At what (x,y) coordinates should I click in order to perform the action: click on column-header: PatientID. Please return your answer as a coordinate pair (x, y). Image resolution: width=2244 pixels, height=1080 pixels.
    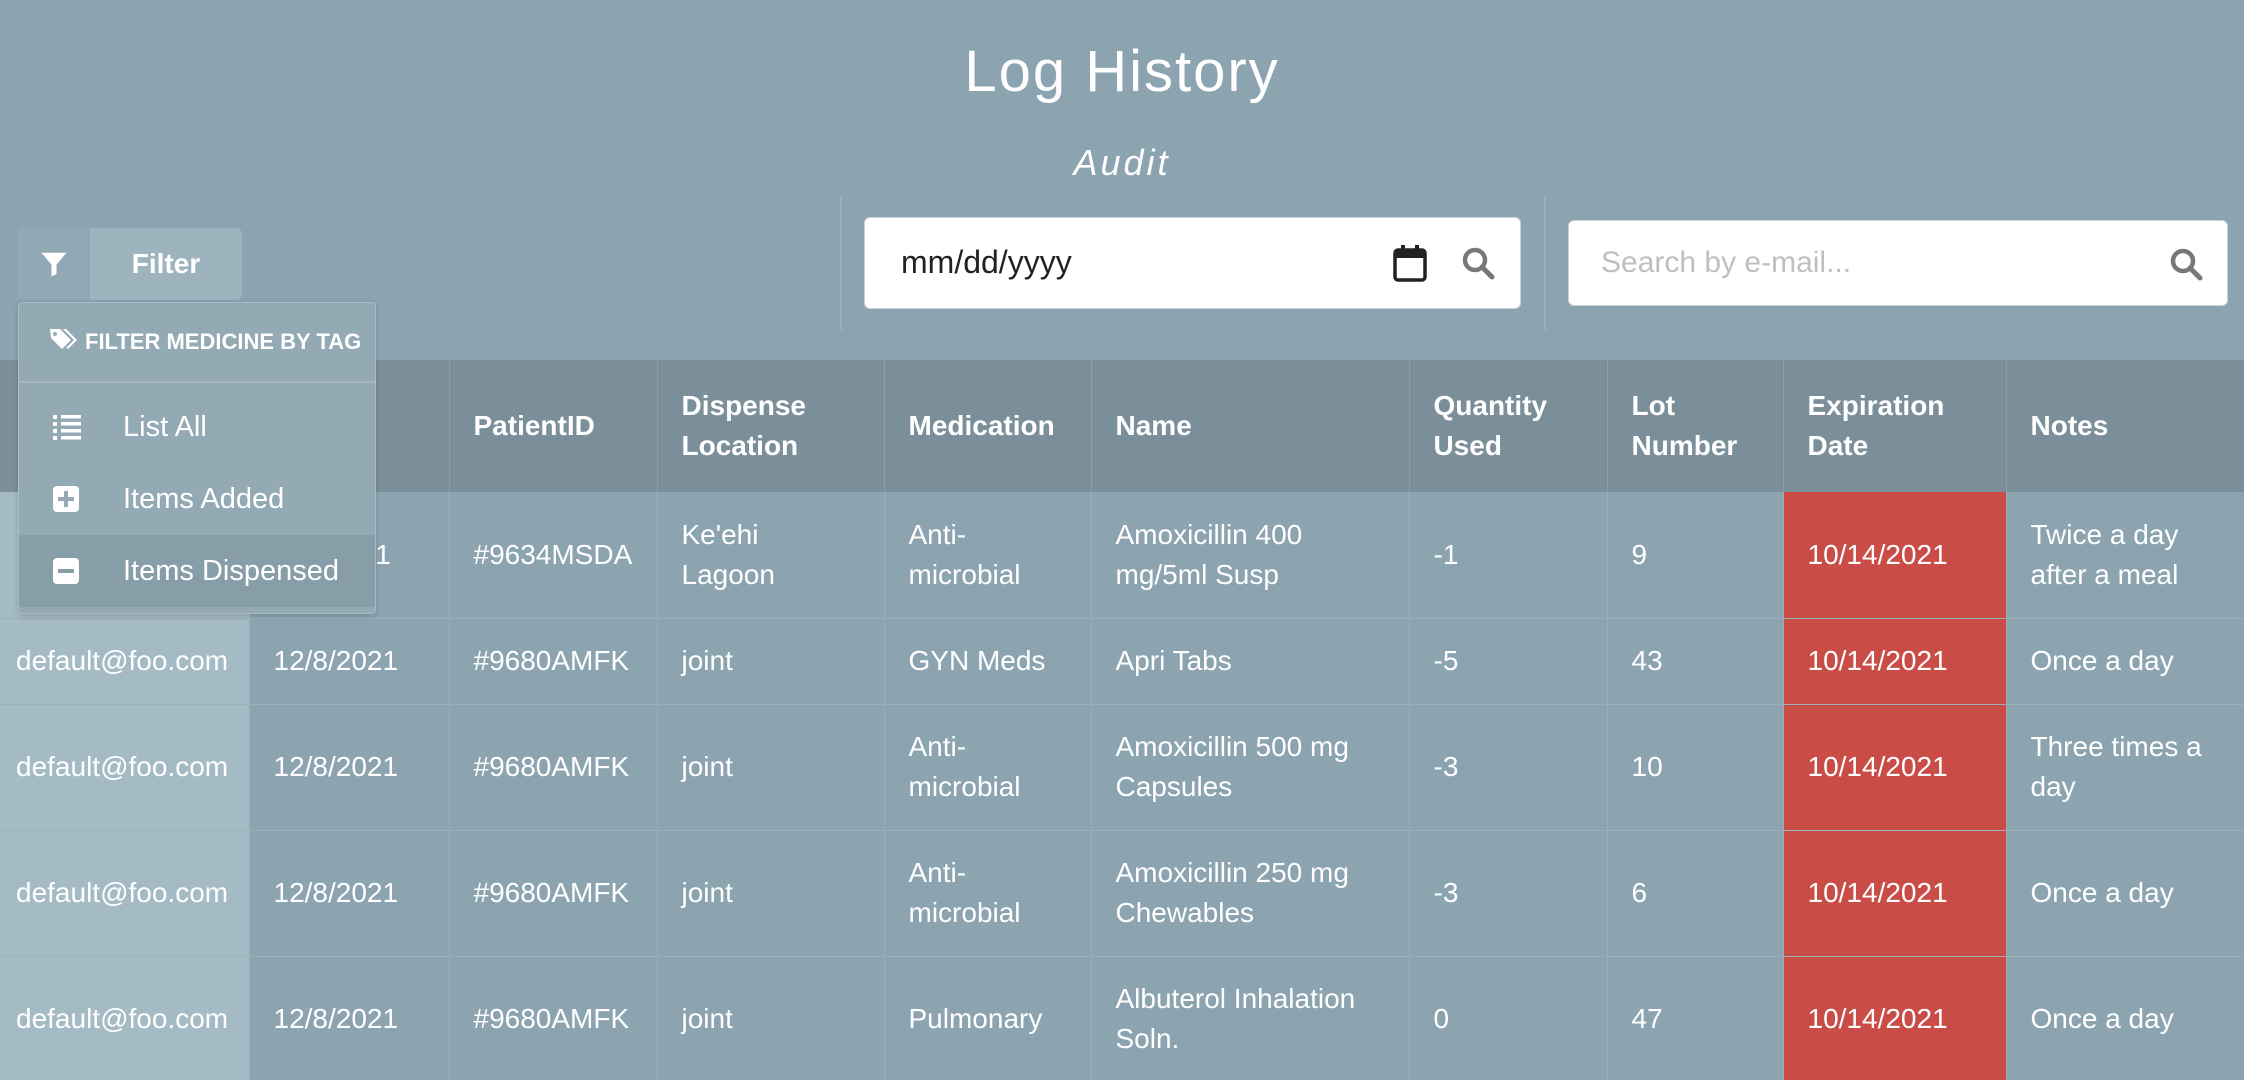
    Looking at the image, I should click on (553, 426).